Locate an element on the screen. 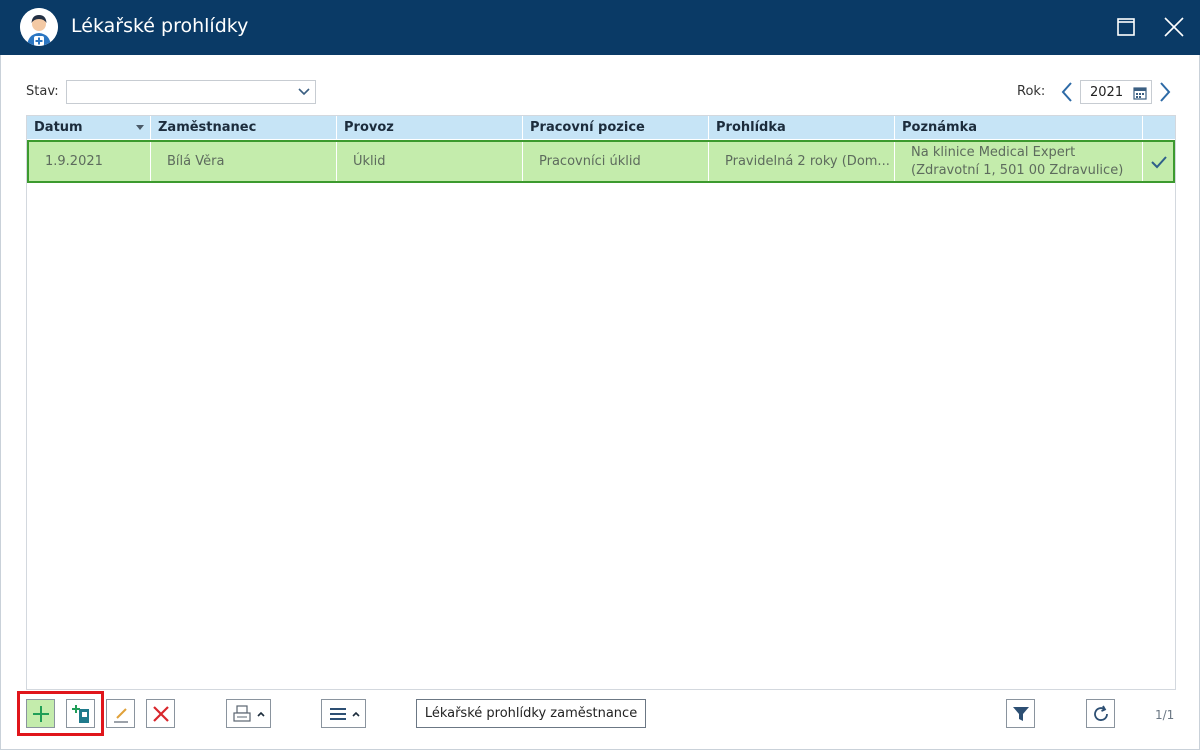 This screenshot has width=1200, height=750. column-header-pozice: Pracovní pozice is located at coordinates (616, 127).